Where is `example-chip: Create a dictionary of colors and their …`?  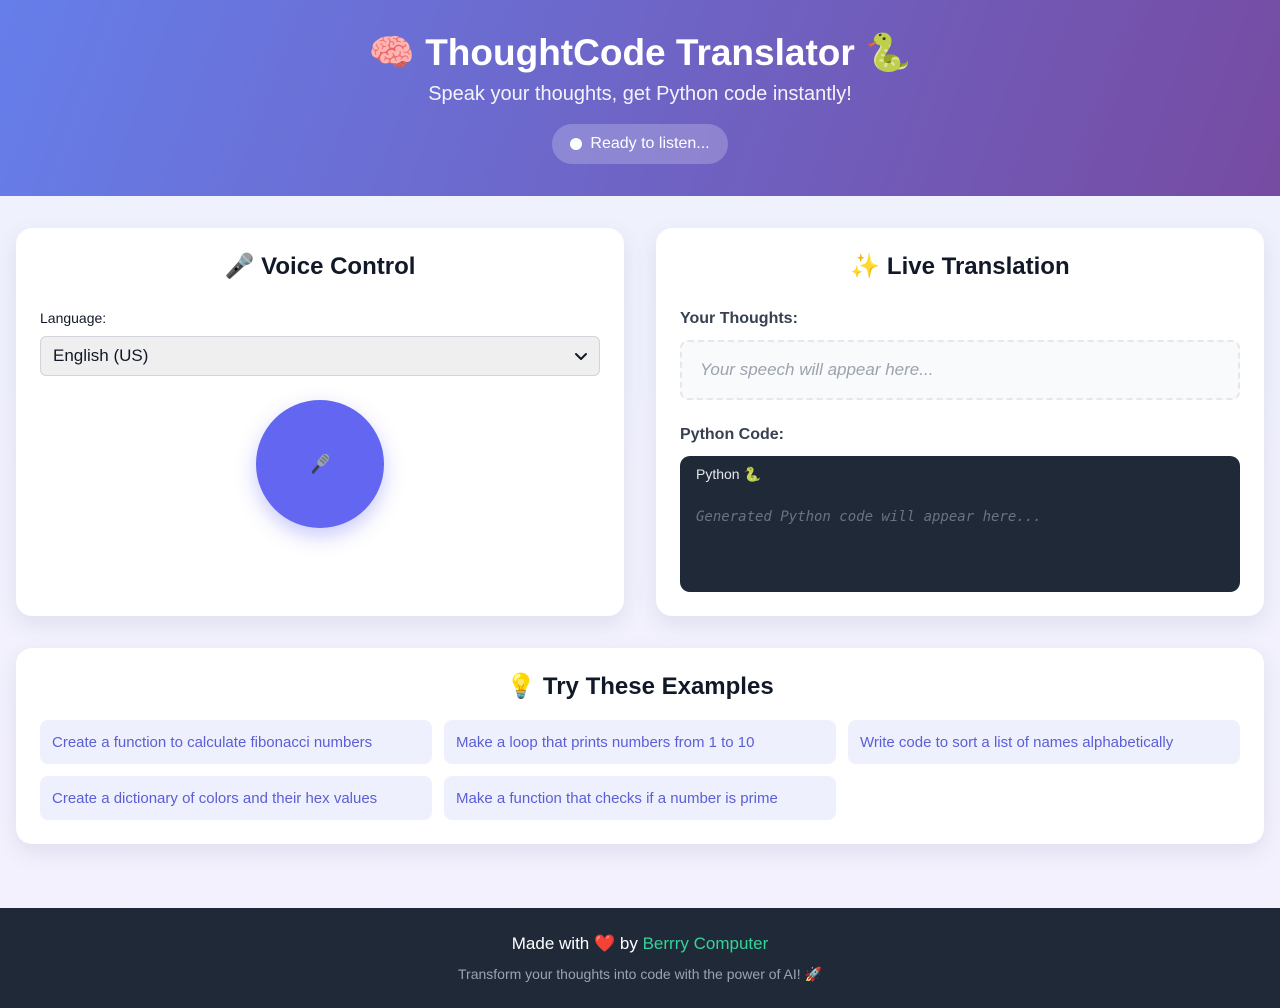
example-chip: Create a dictionary of colors and their … is located at coordinates (236, 798).